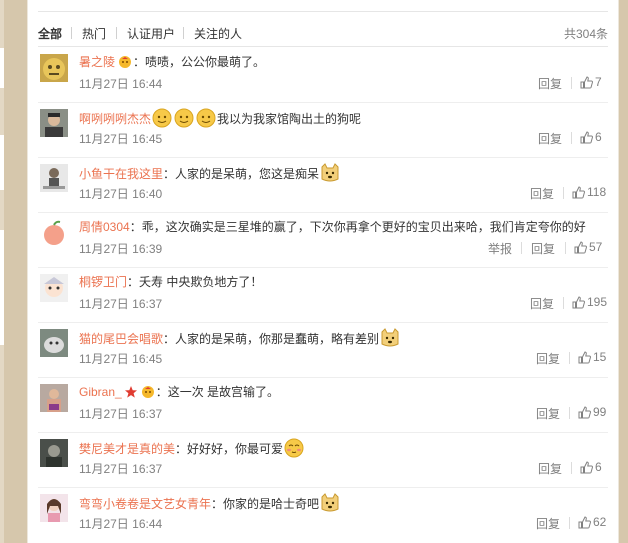 Image resolution: width=628 pixels, height=543 pixels. Describe the element at coordinates (323, 405) in the screenshot. I see `comment-item: Gibran_ ：这一次 是故宫输了。 11月27日 16:37 回复 99` at that location.